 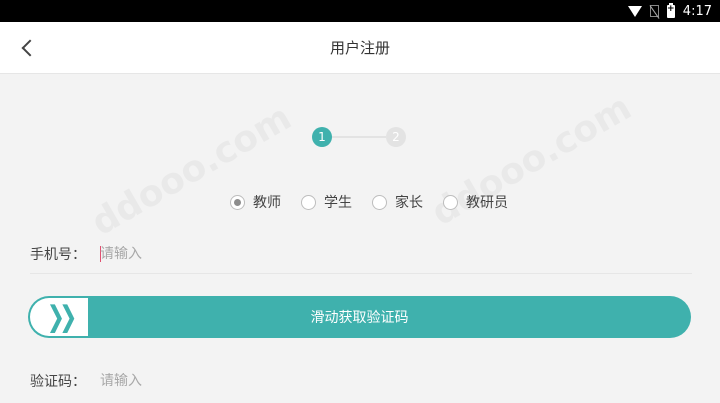 What do you see at coordinates (300, 381) in the screenshot?
I see `code-input` at bounding box center [300, 381].